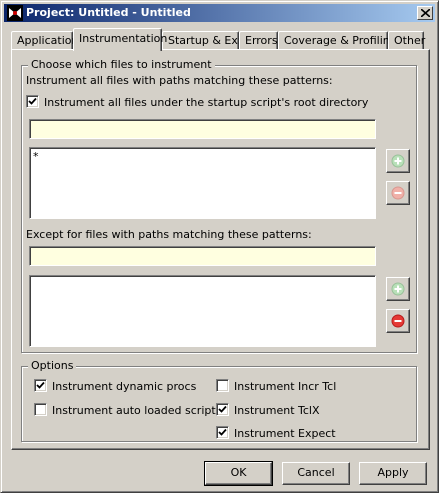 The width and height of the screenshot is (439, 493). Describe the element at coordinates (285, 386) in the screenshot. I see `incr-tcl-label: Instrument Incr Tcl` at that location.